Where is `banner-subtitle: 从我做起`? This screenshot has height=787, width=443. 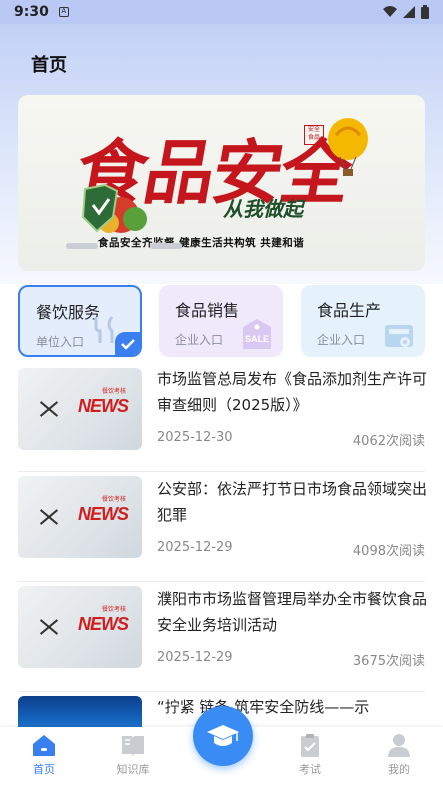
banner-subtitle: 从我做起 is located at coordinates (263, 209).